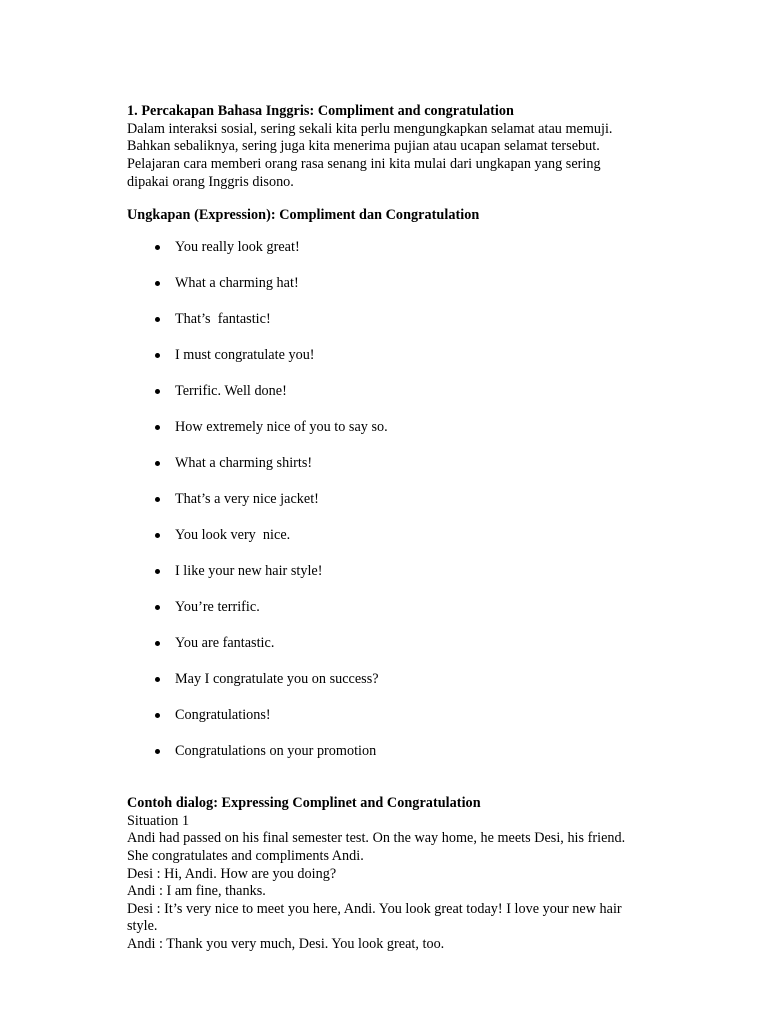  What do you see at coordinates (223, 715) in the screenshot?
I see `list-item-label: Congratulations!` at bounding box center [223, 715].